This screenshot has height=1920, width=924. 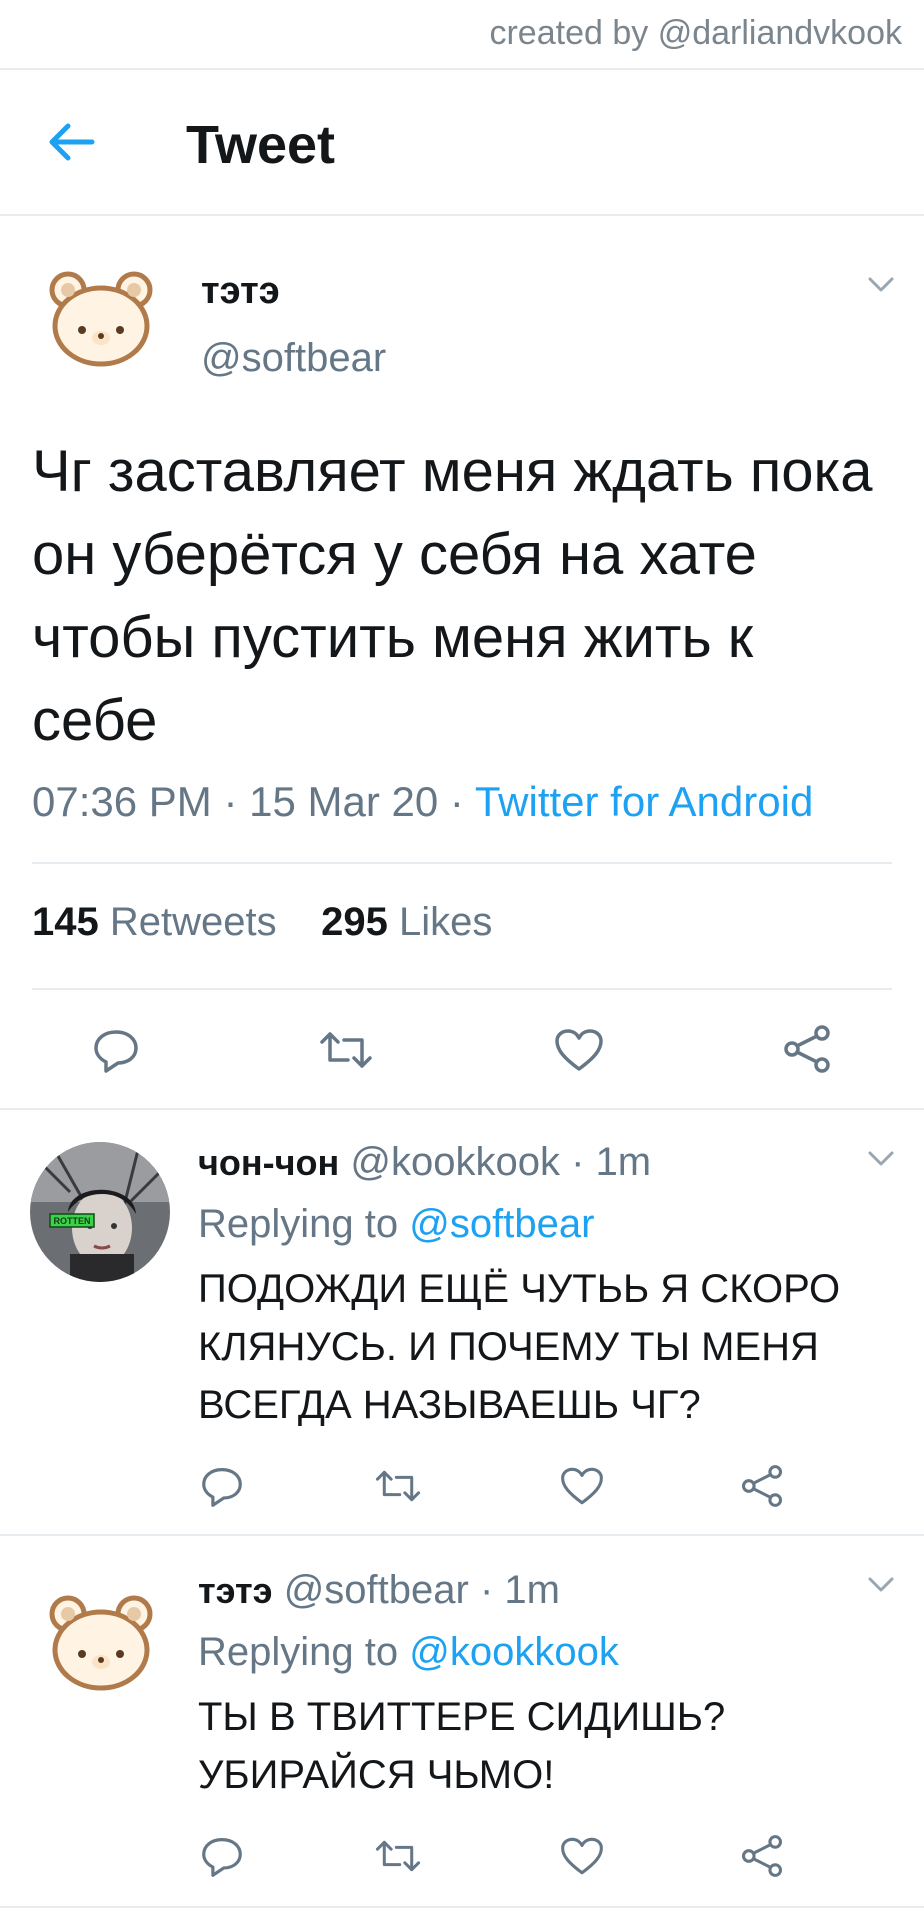 What do you see at coordinates (193, 922) in the screenshot?
I see `retweet-label: Retweets` at bounding box center [193, 922].